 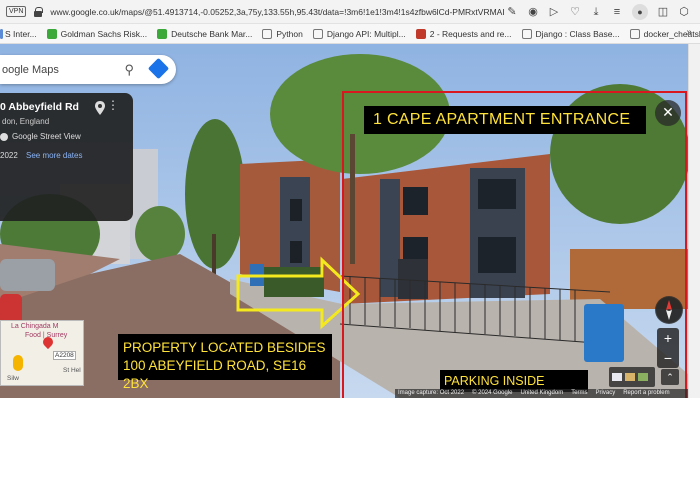 I want to click on location-city: don, England, so click(x=26, y=121).